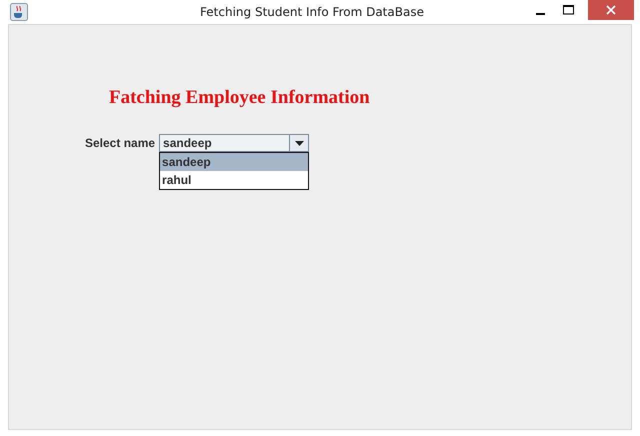 The image size is (640, 436). What do you see at coordinates (568, 10) in the screenshot?
I see `maximize-icon` at bounding box center [568, 10].